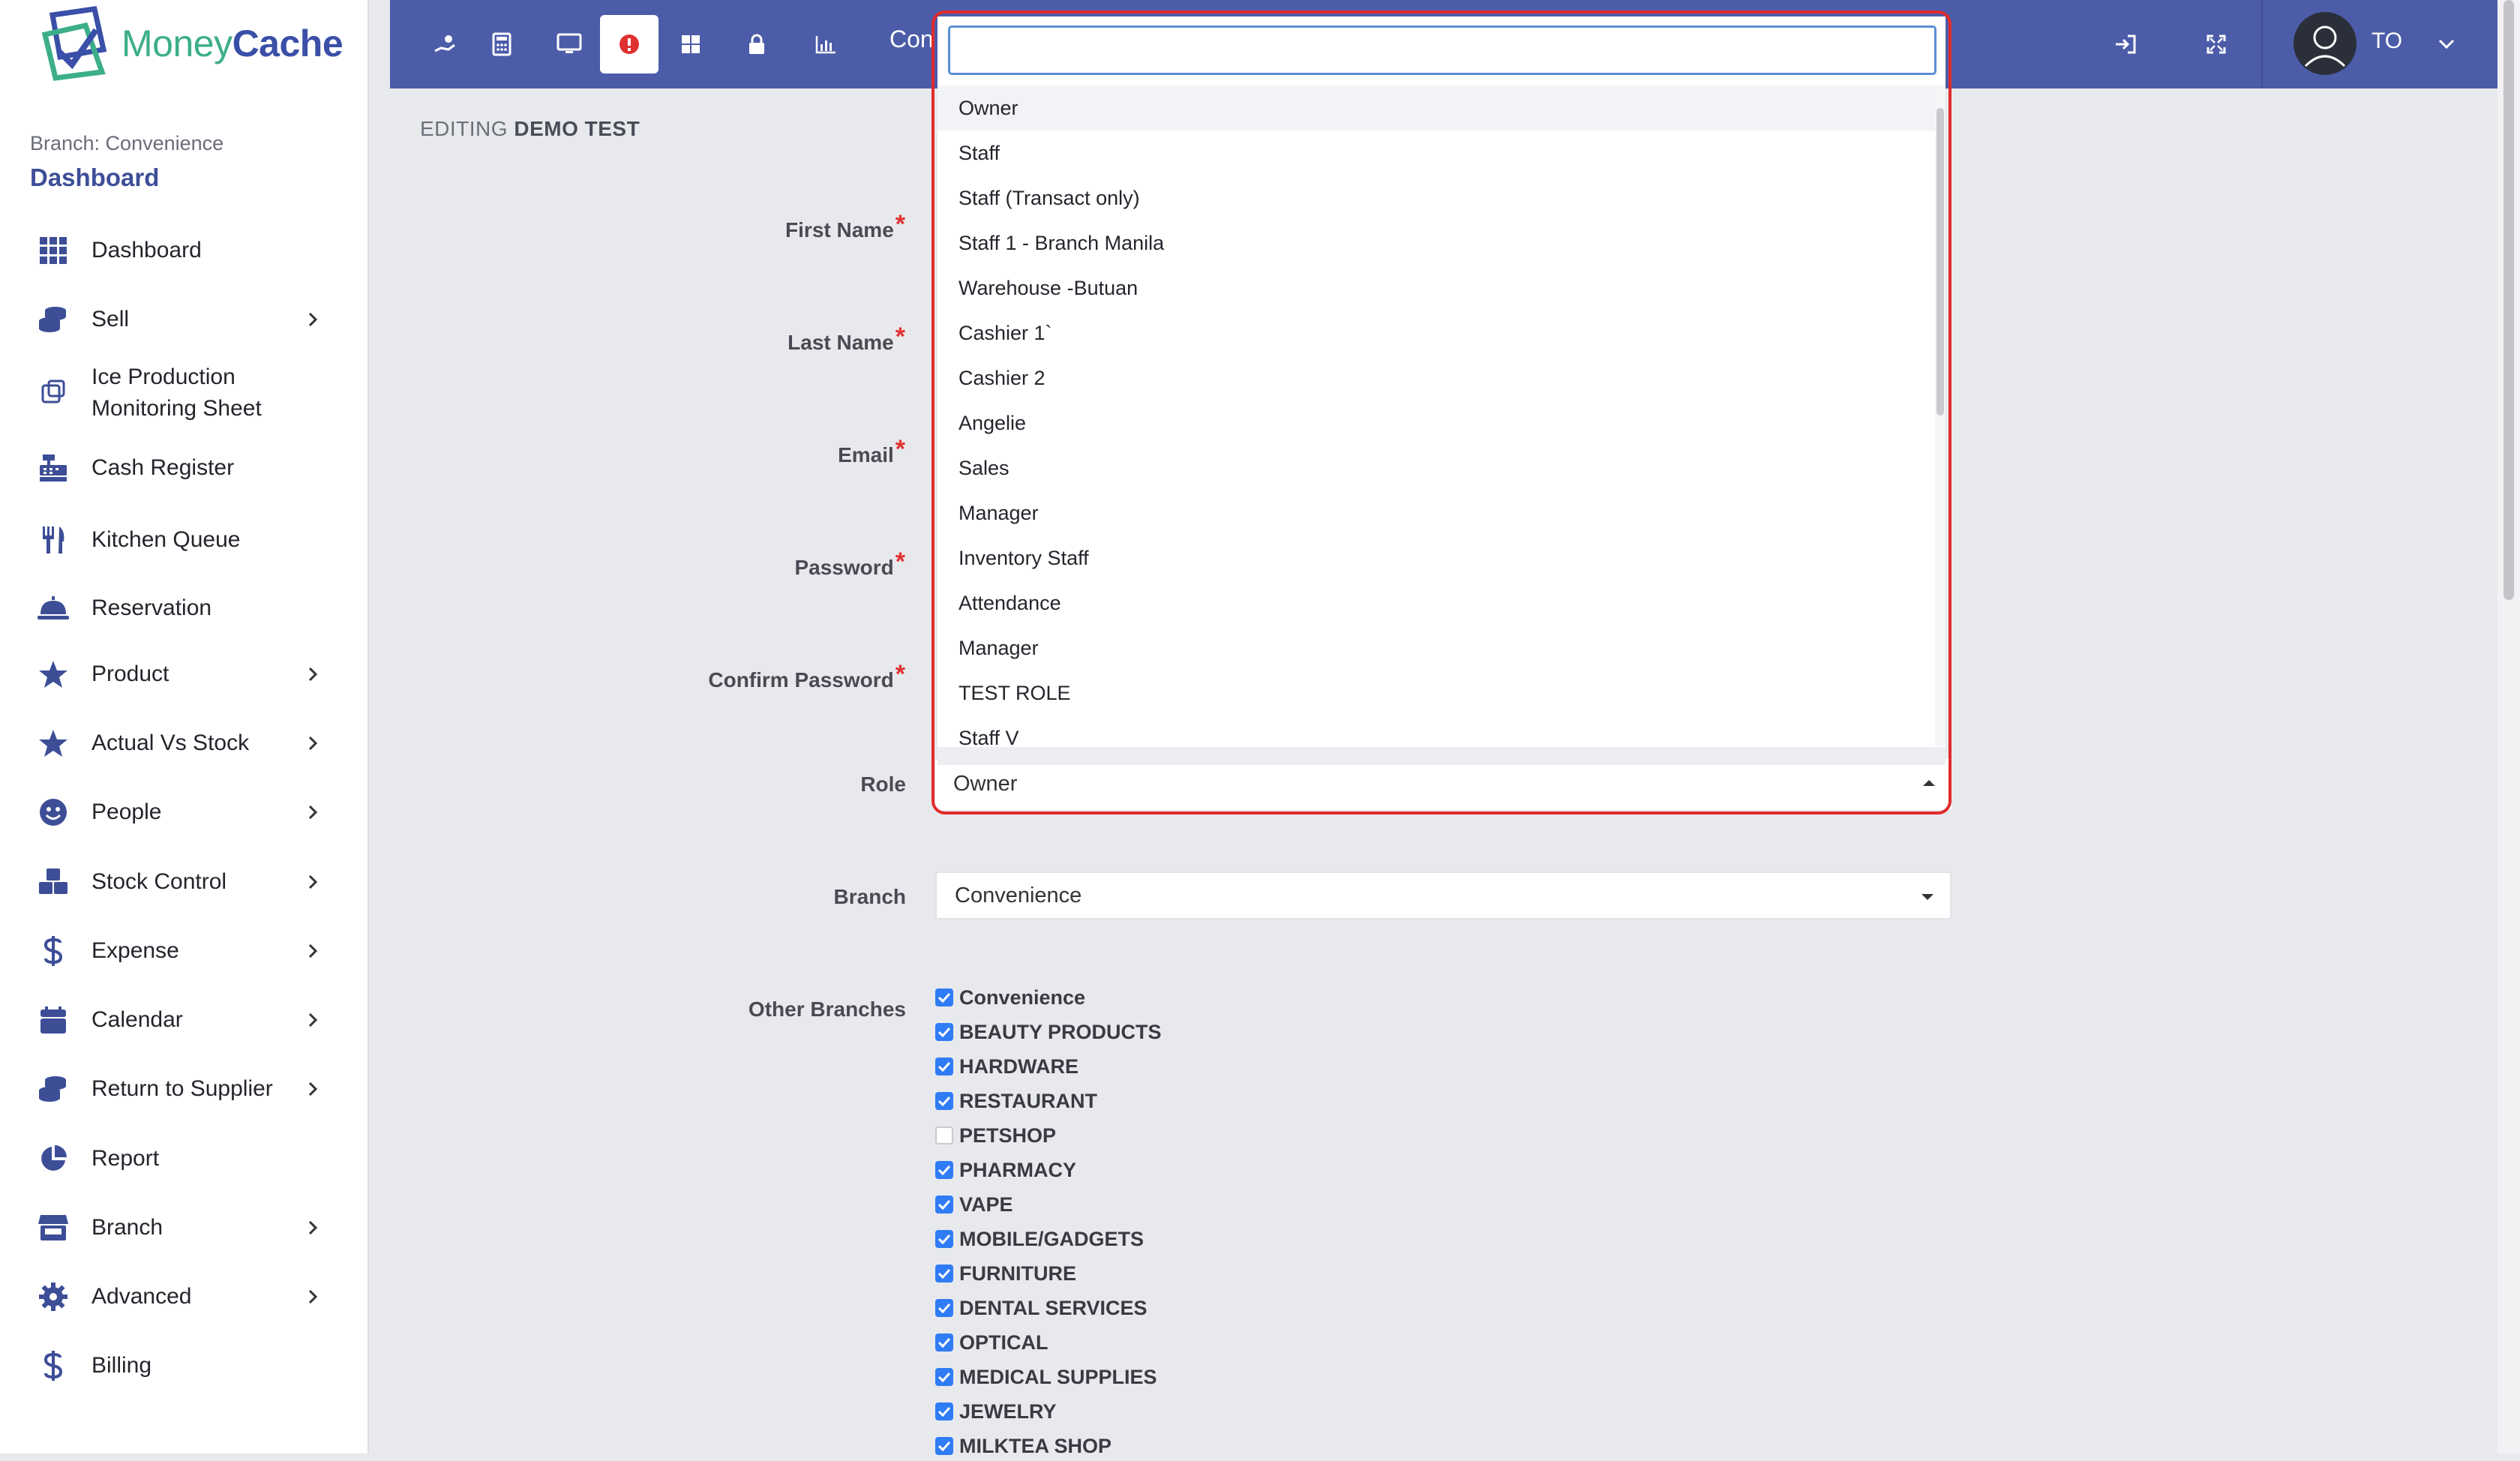 Image resolution: width=2520 pixels, height=1461 pixels. What do you see at coordinates (128, 1227) in the screenshot?
I see `sidebar-item-label: Branch` at bounding box center [128, 1227].